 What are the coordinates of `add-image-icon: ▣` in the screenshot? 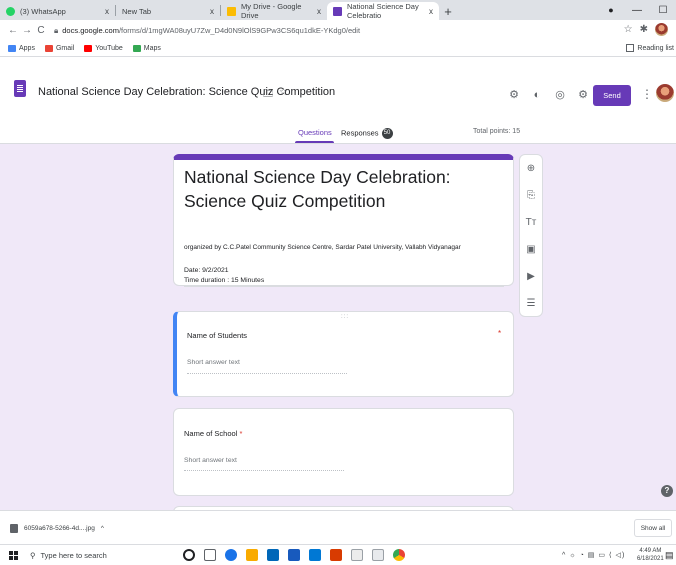 It's located at (531, 249).